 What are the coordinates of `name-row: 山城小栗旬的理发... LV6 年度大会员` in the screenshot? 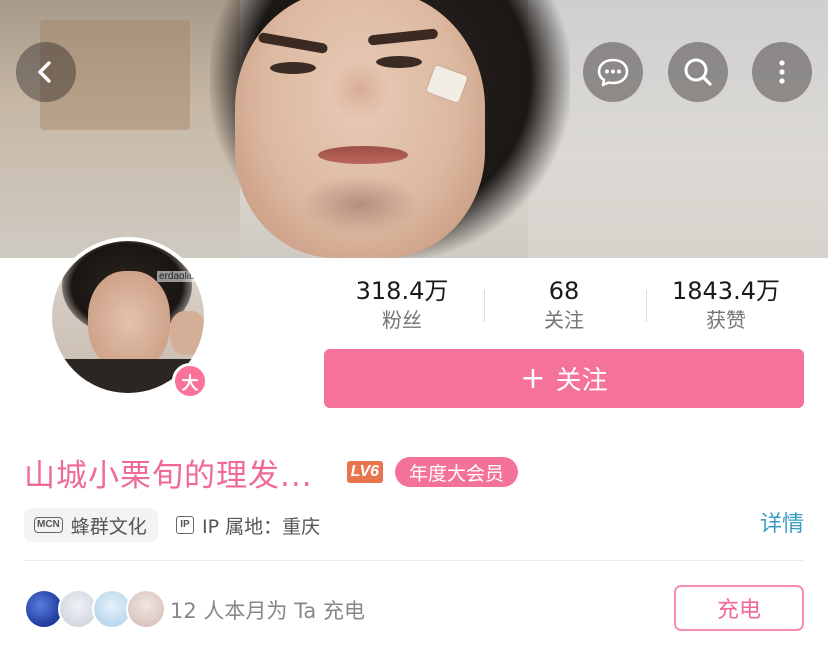 It's located at (271, 472).